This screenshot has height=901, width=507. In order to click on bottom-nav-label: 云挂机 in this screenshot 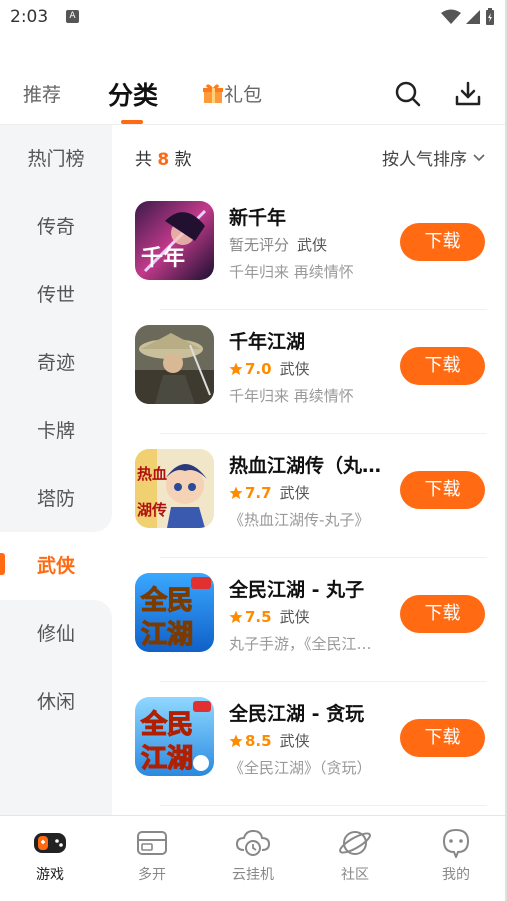, I will do `click(253, 875)`.